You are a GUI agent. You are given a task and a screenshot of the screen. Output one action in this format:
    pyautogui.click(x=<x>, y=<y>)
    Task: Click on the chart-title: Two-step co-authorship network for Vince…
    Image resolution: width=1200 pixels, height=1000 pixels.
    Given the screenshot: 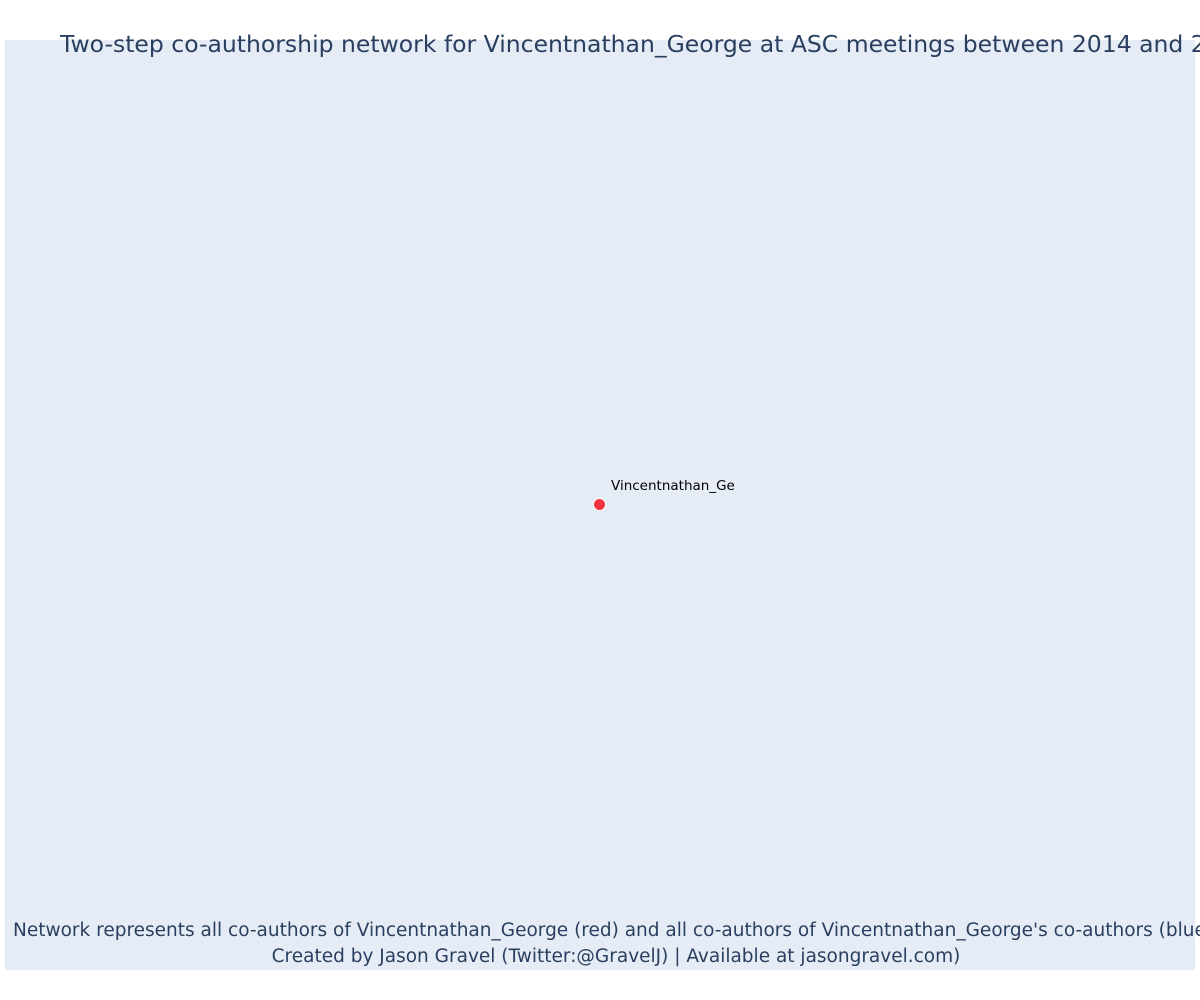 What is the action you would take?
    pyautogui.click(x=630, y=44)
    